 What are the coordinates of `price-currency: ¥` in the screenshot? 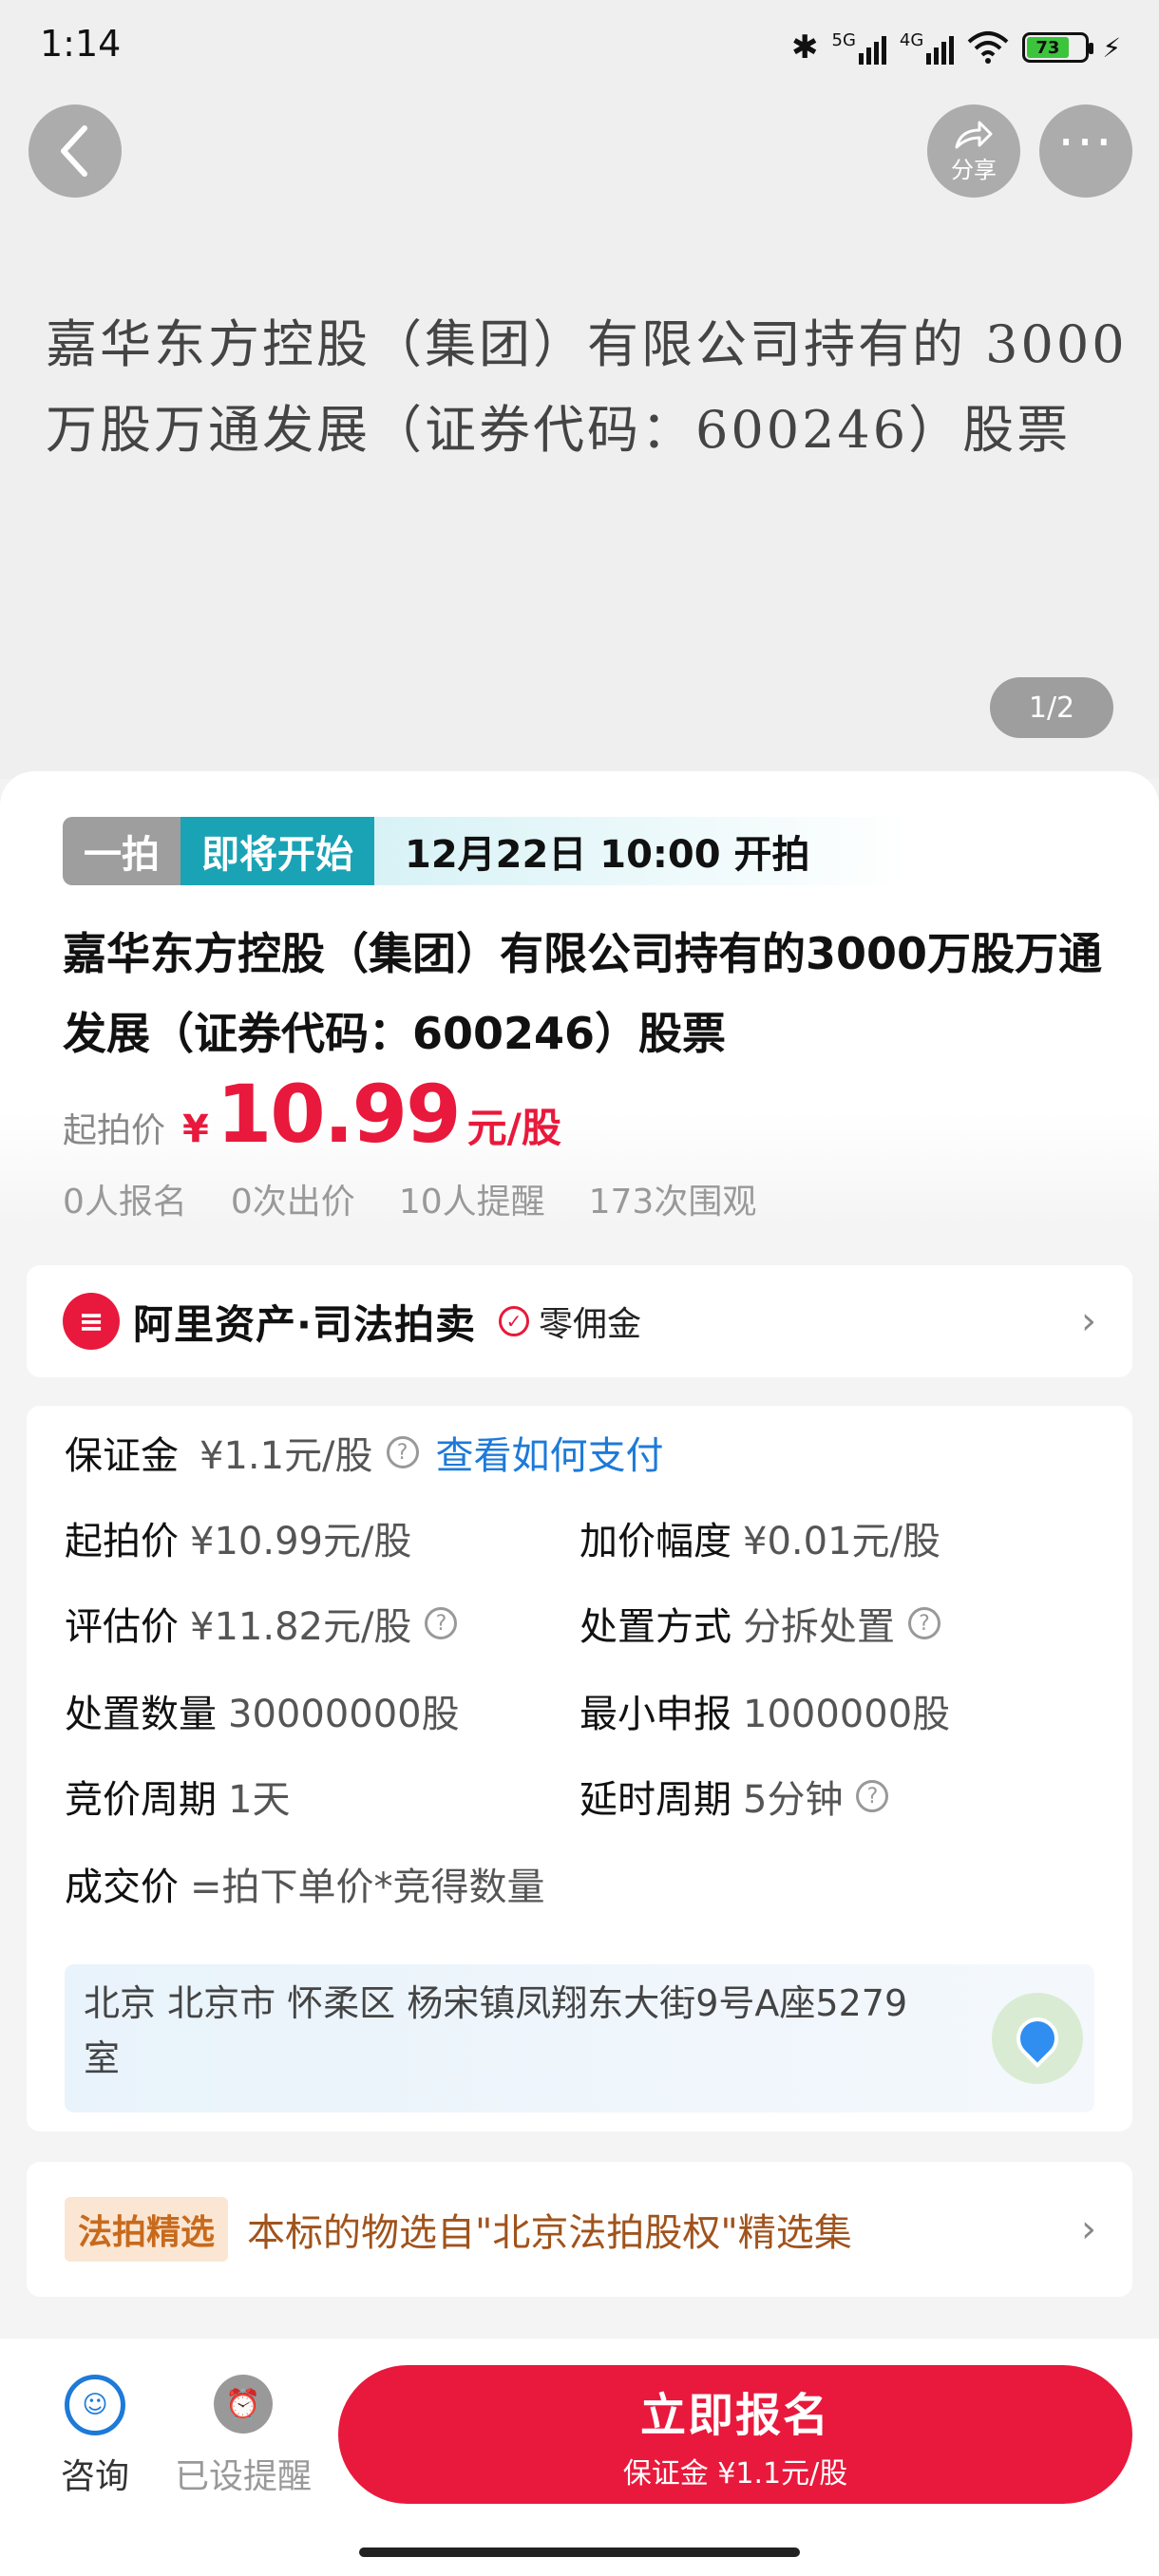 It's located at (195, 1129).